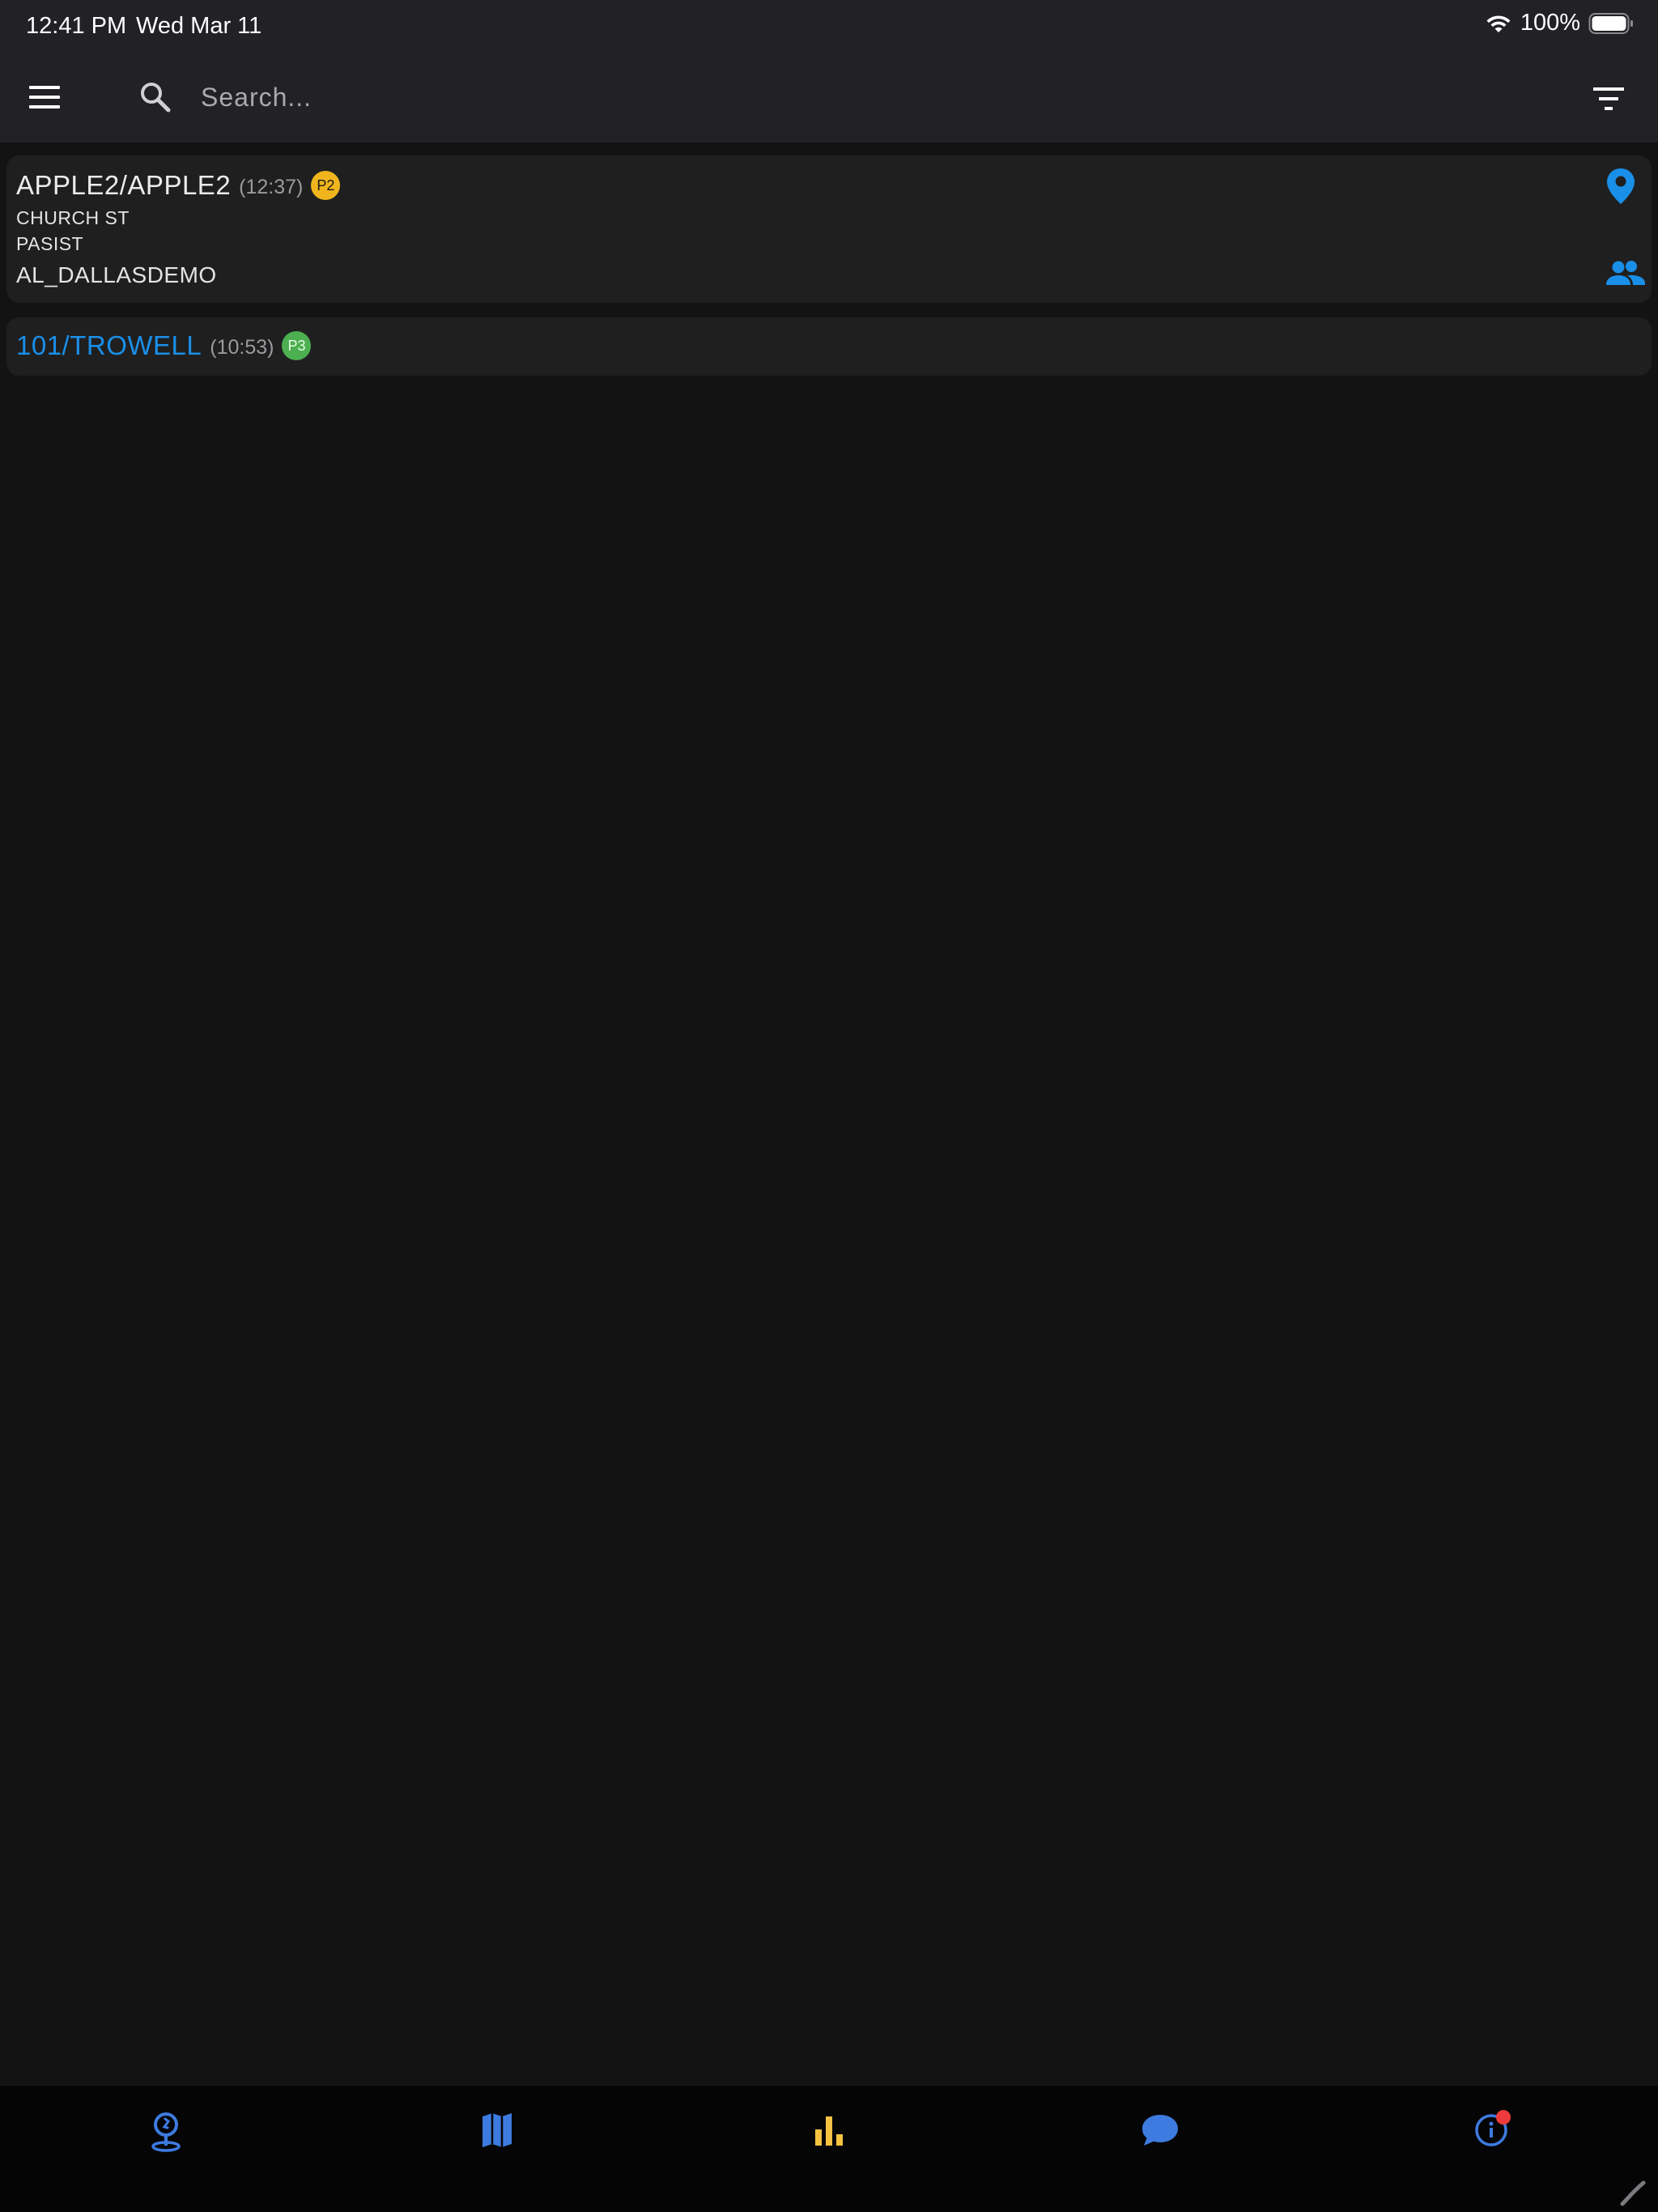 The height and width of the screenshot is (2212, 1658). I want to click on nav-info, so click(1491, 2130).